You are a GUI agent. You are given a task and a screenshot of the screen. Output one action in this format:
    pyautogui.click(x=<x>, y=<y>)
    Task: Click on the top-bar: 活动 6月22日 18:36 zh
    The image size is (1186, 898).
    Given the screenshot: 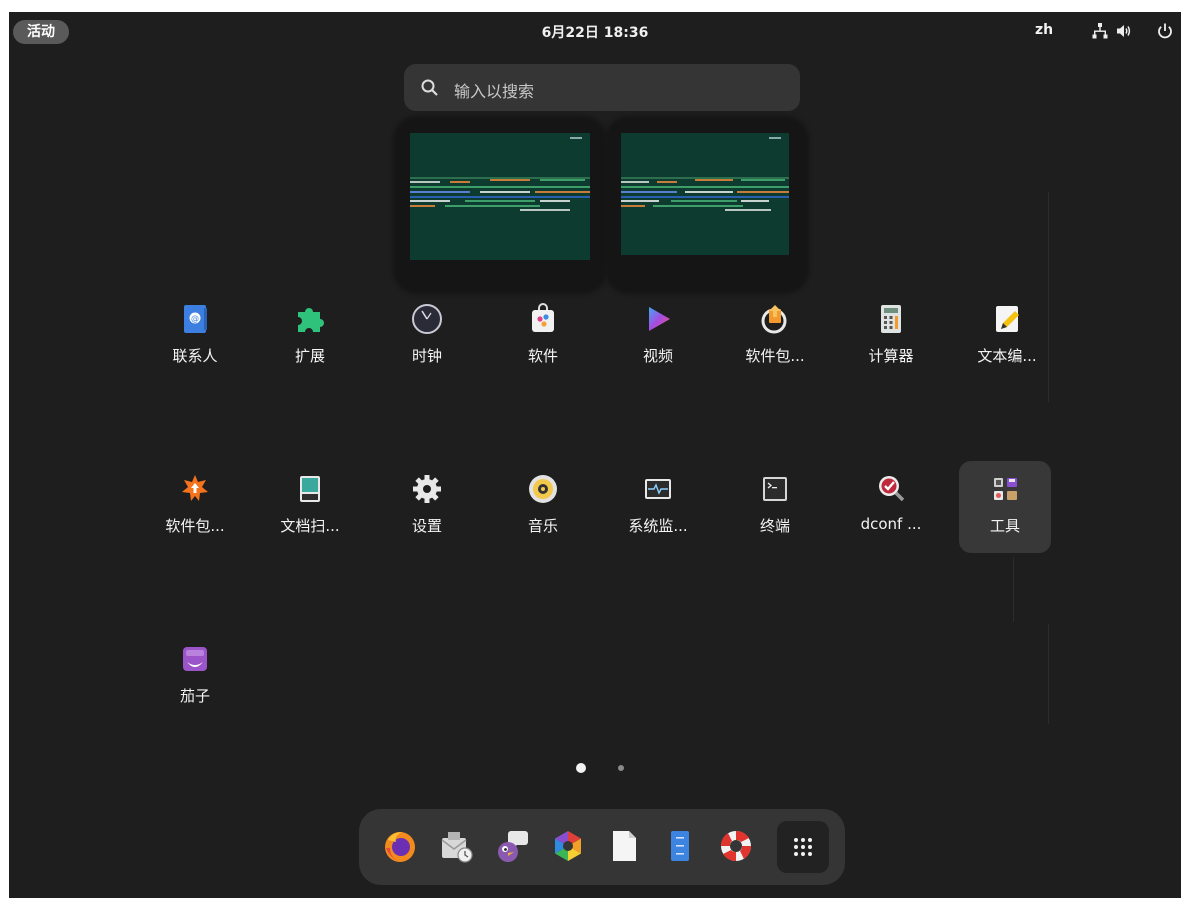 What is the action you would take?
    pyautogui.click(x=595, y=32)
    